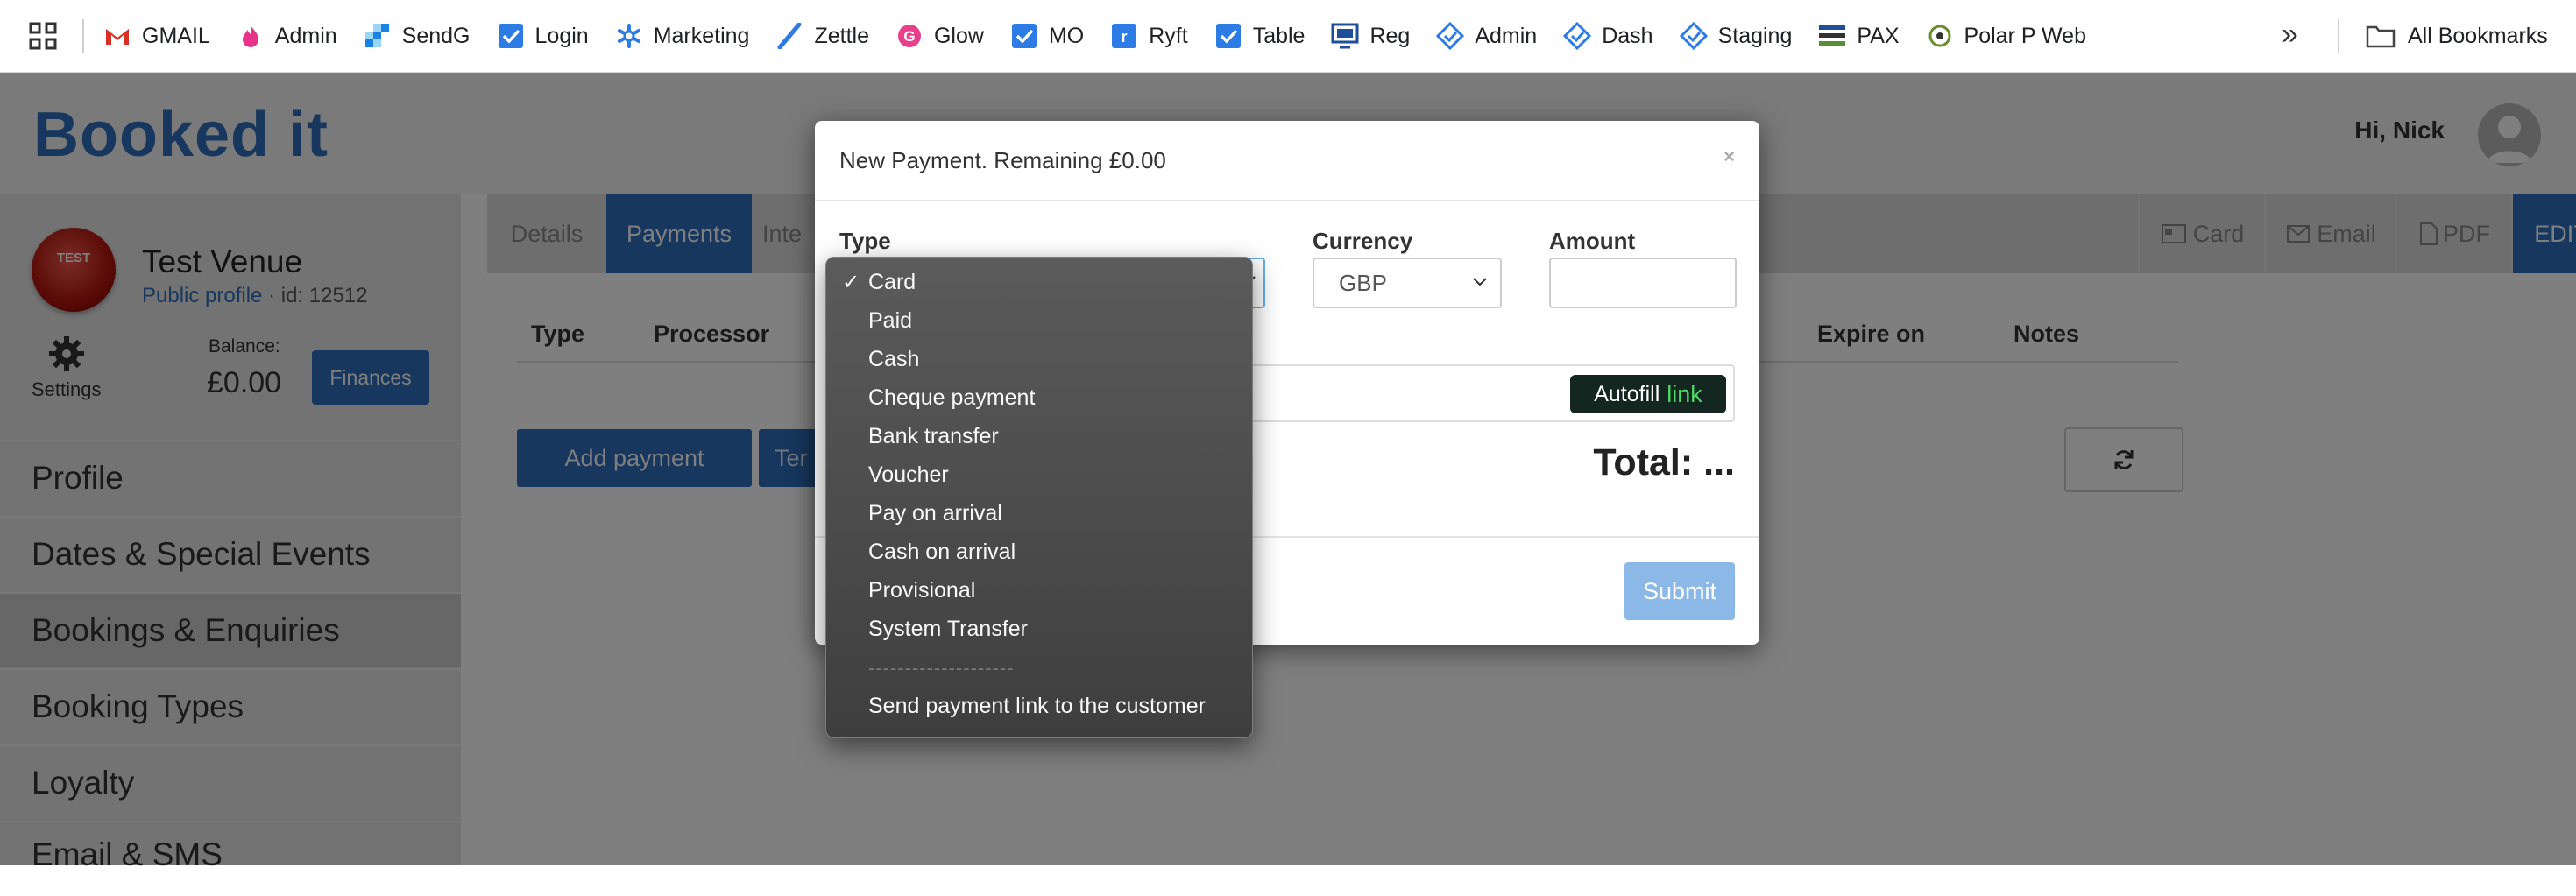 This screenshot has width=2576, height=896. Describe the element at coordinates (1643, 283) in the screenshot. I see `amount-input` at that location.